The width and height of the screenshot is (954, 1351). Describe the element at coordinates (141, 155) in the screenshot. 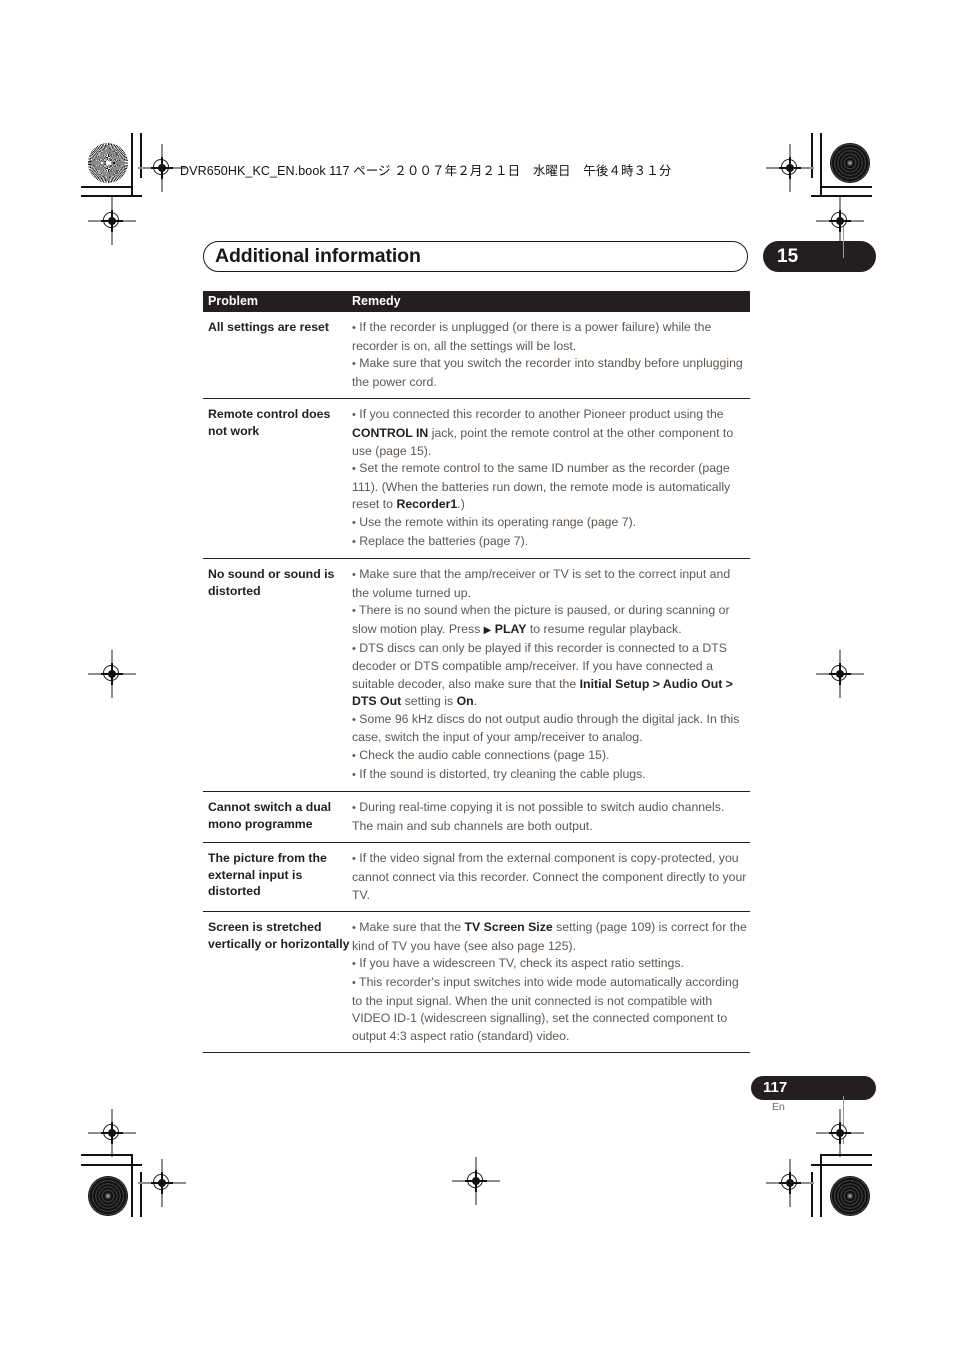

I see `crop-mark-top-left-v2` at that location.